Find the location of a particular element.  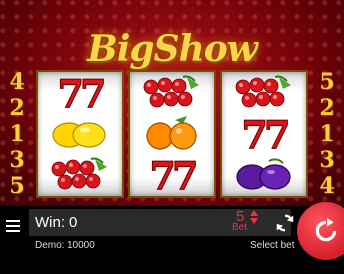

bet-down-icon is located at coordinates (254, 221).